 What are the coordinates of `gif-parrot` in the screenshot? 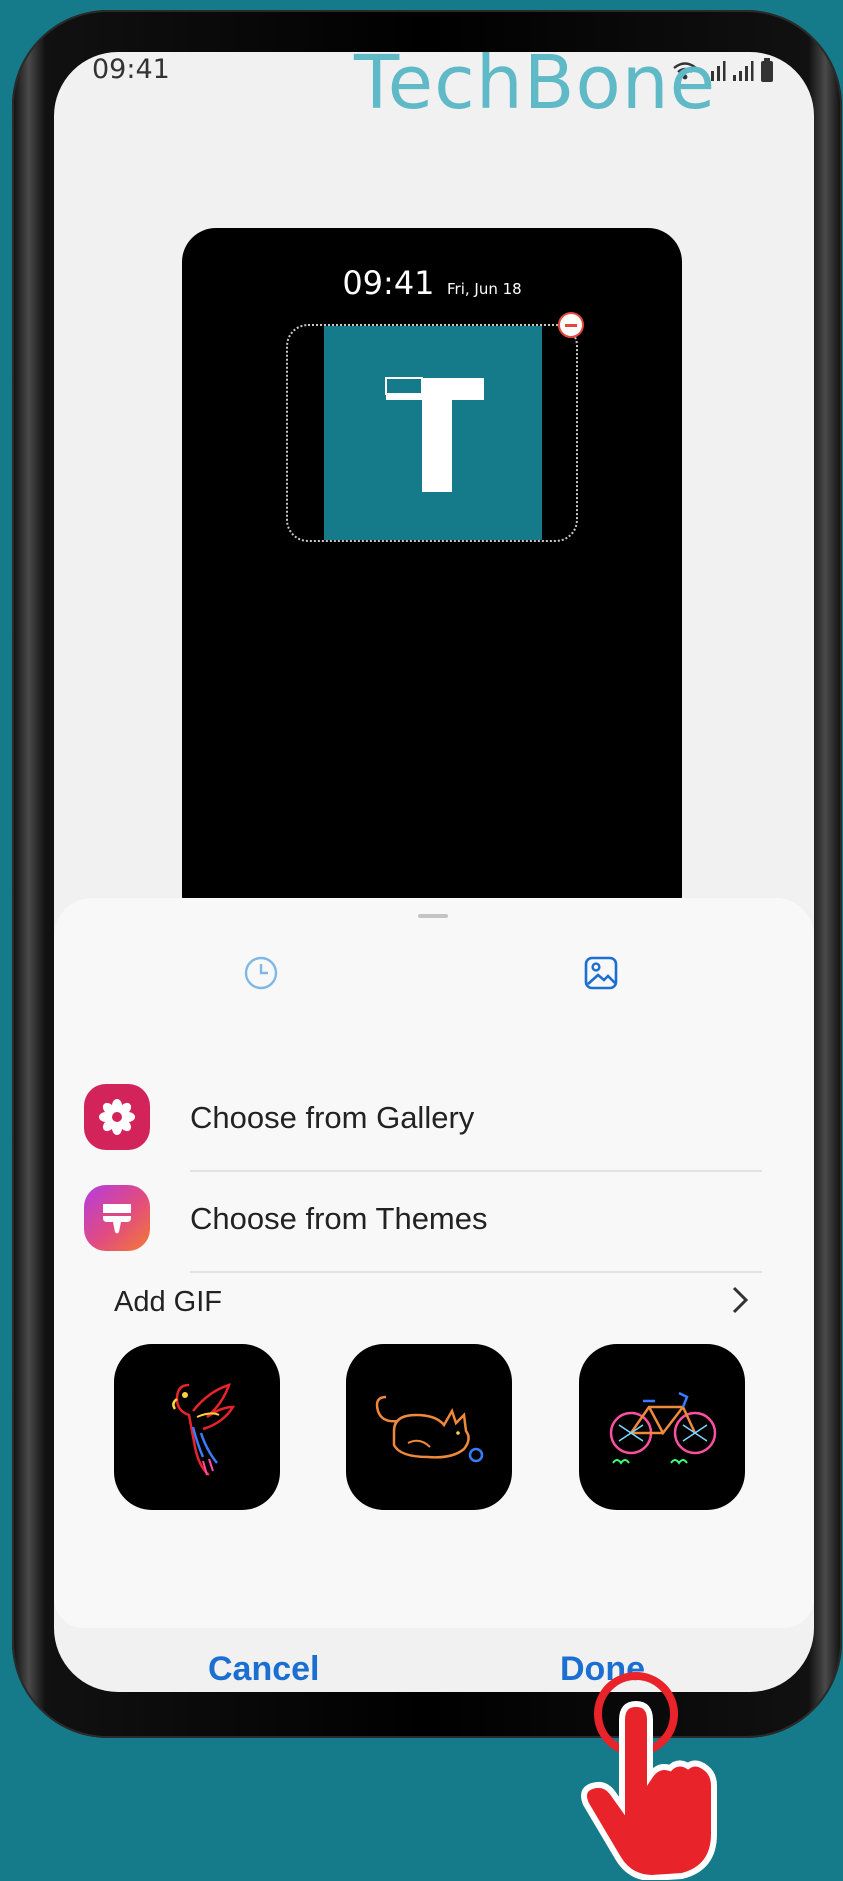 It's located at (197, 1427).